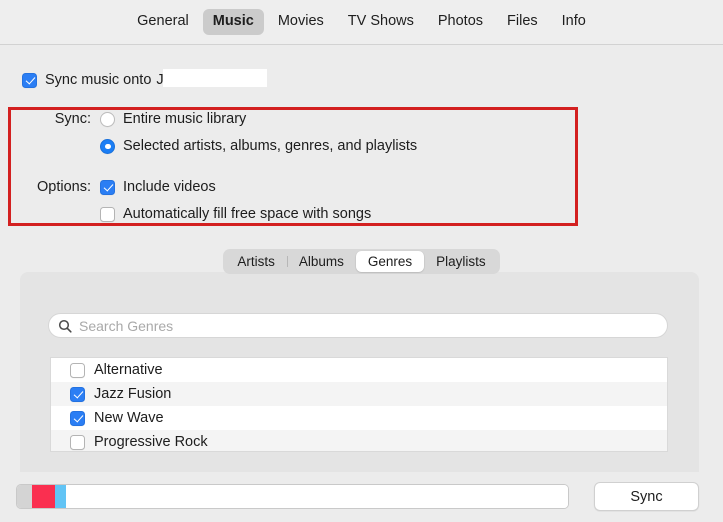  Describe the element at coordinates (215, 78) in the screenshot. I see `device-name-redaction` at that location.